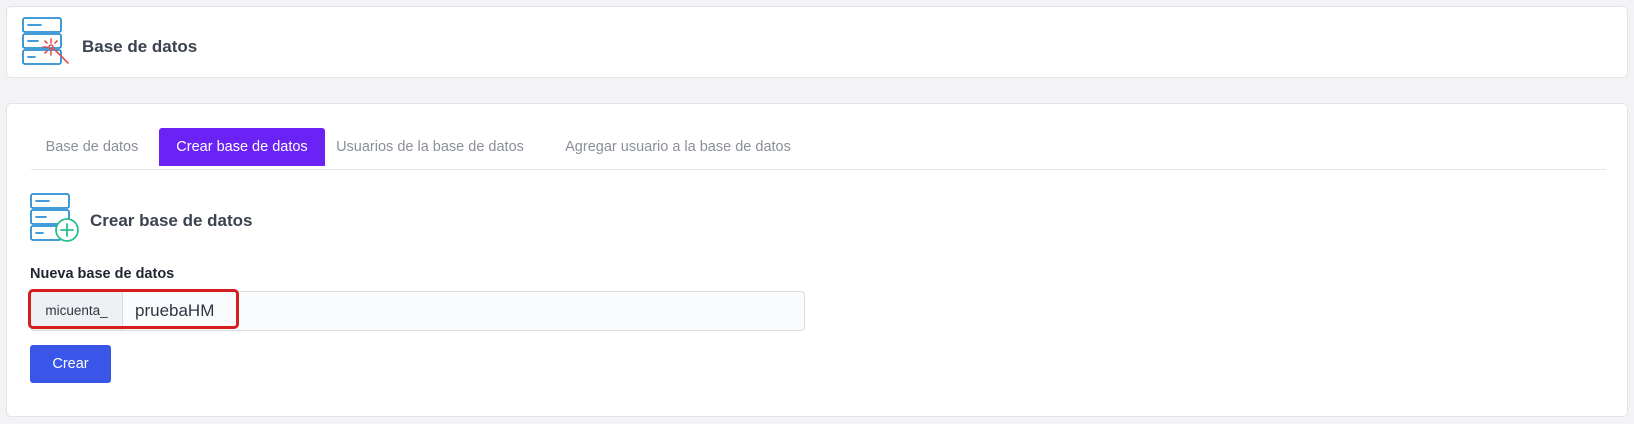  I want to click on tab-base-de-datos: Base de datos, so click(92, 147).